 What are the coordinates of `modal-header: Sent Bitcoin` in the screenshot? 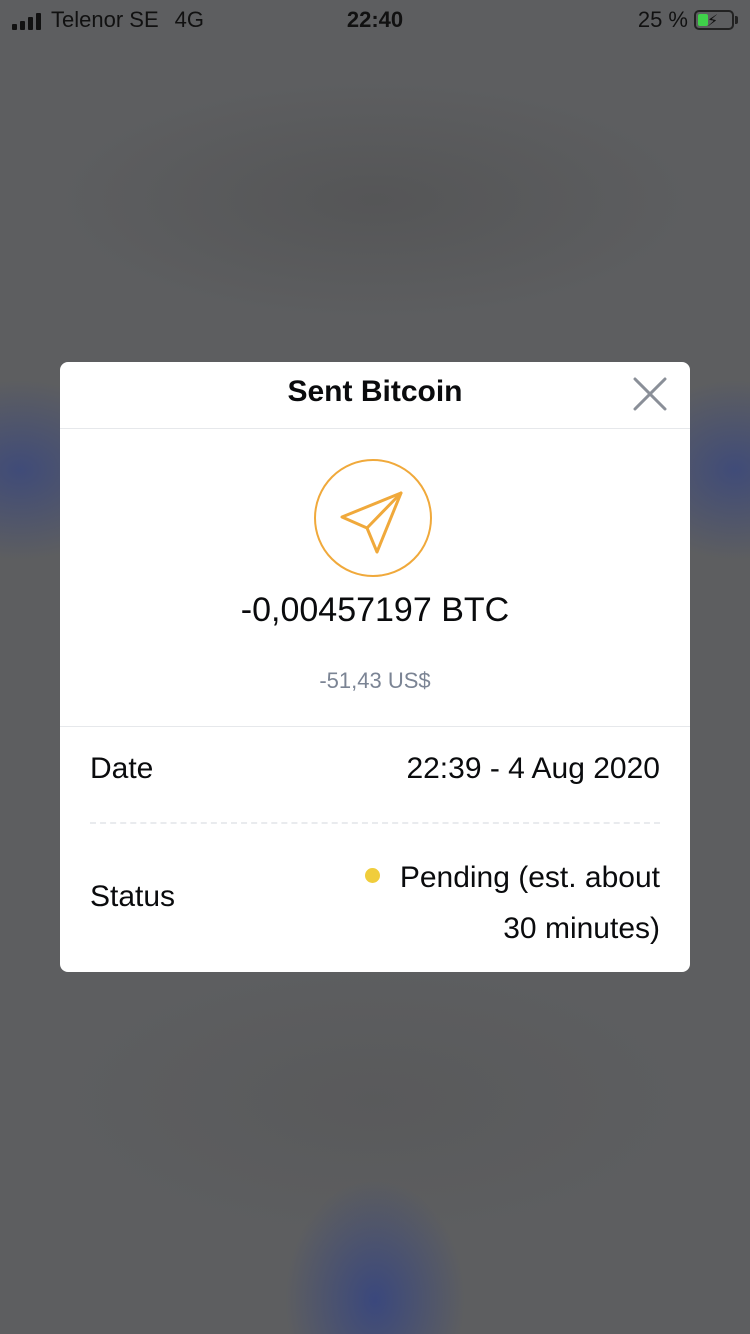 It's located at (375, 395).